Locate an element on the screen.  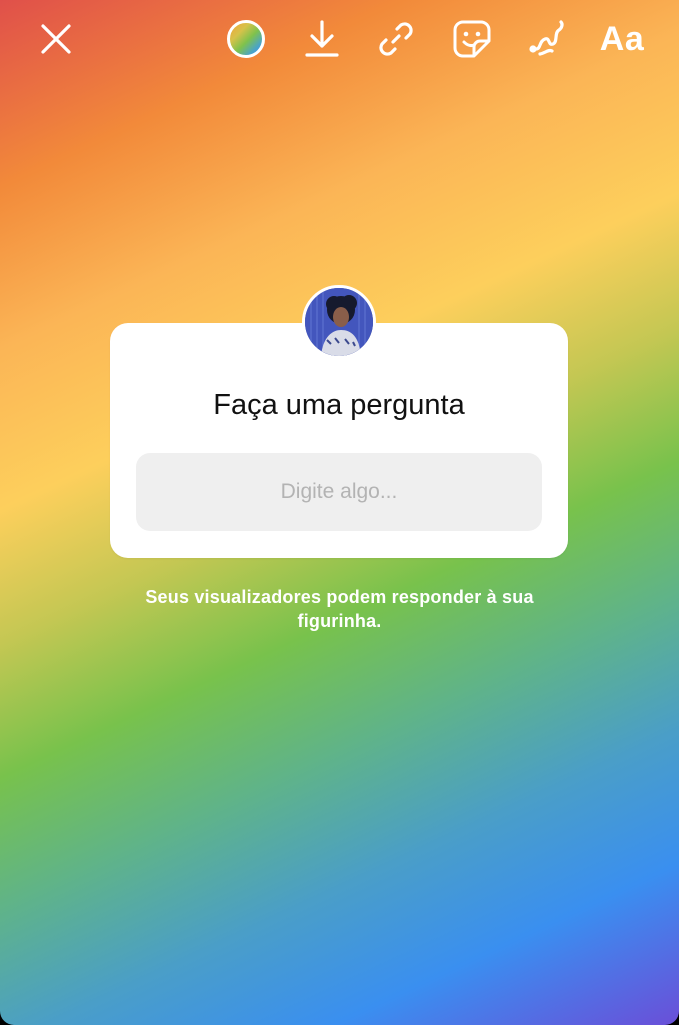
story-toolbar: Aa is located at coordinates (339, 39).